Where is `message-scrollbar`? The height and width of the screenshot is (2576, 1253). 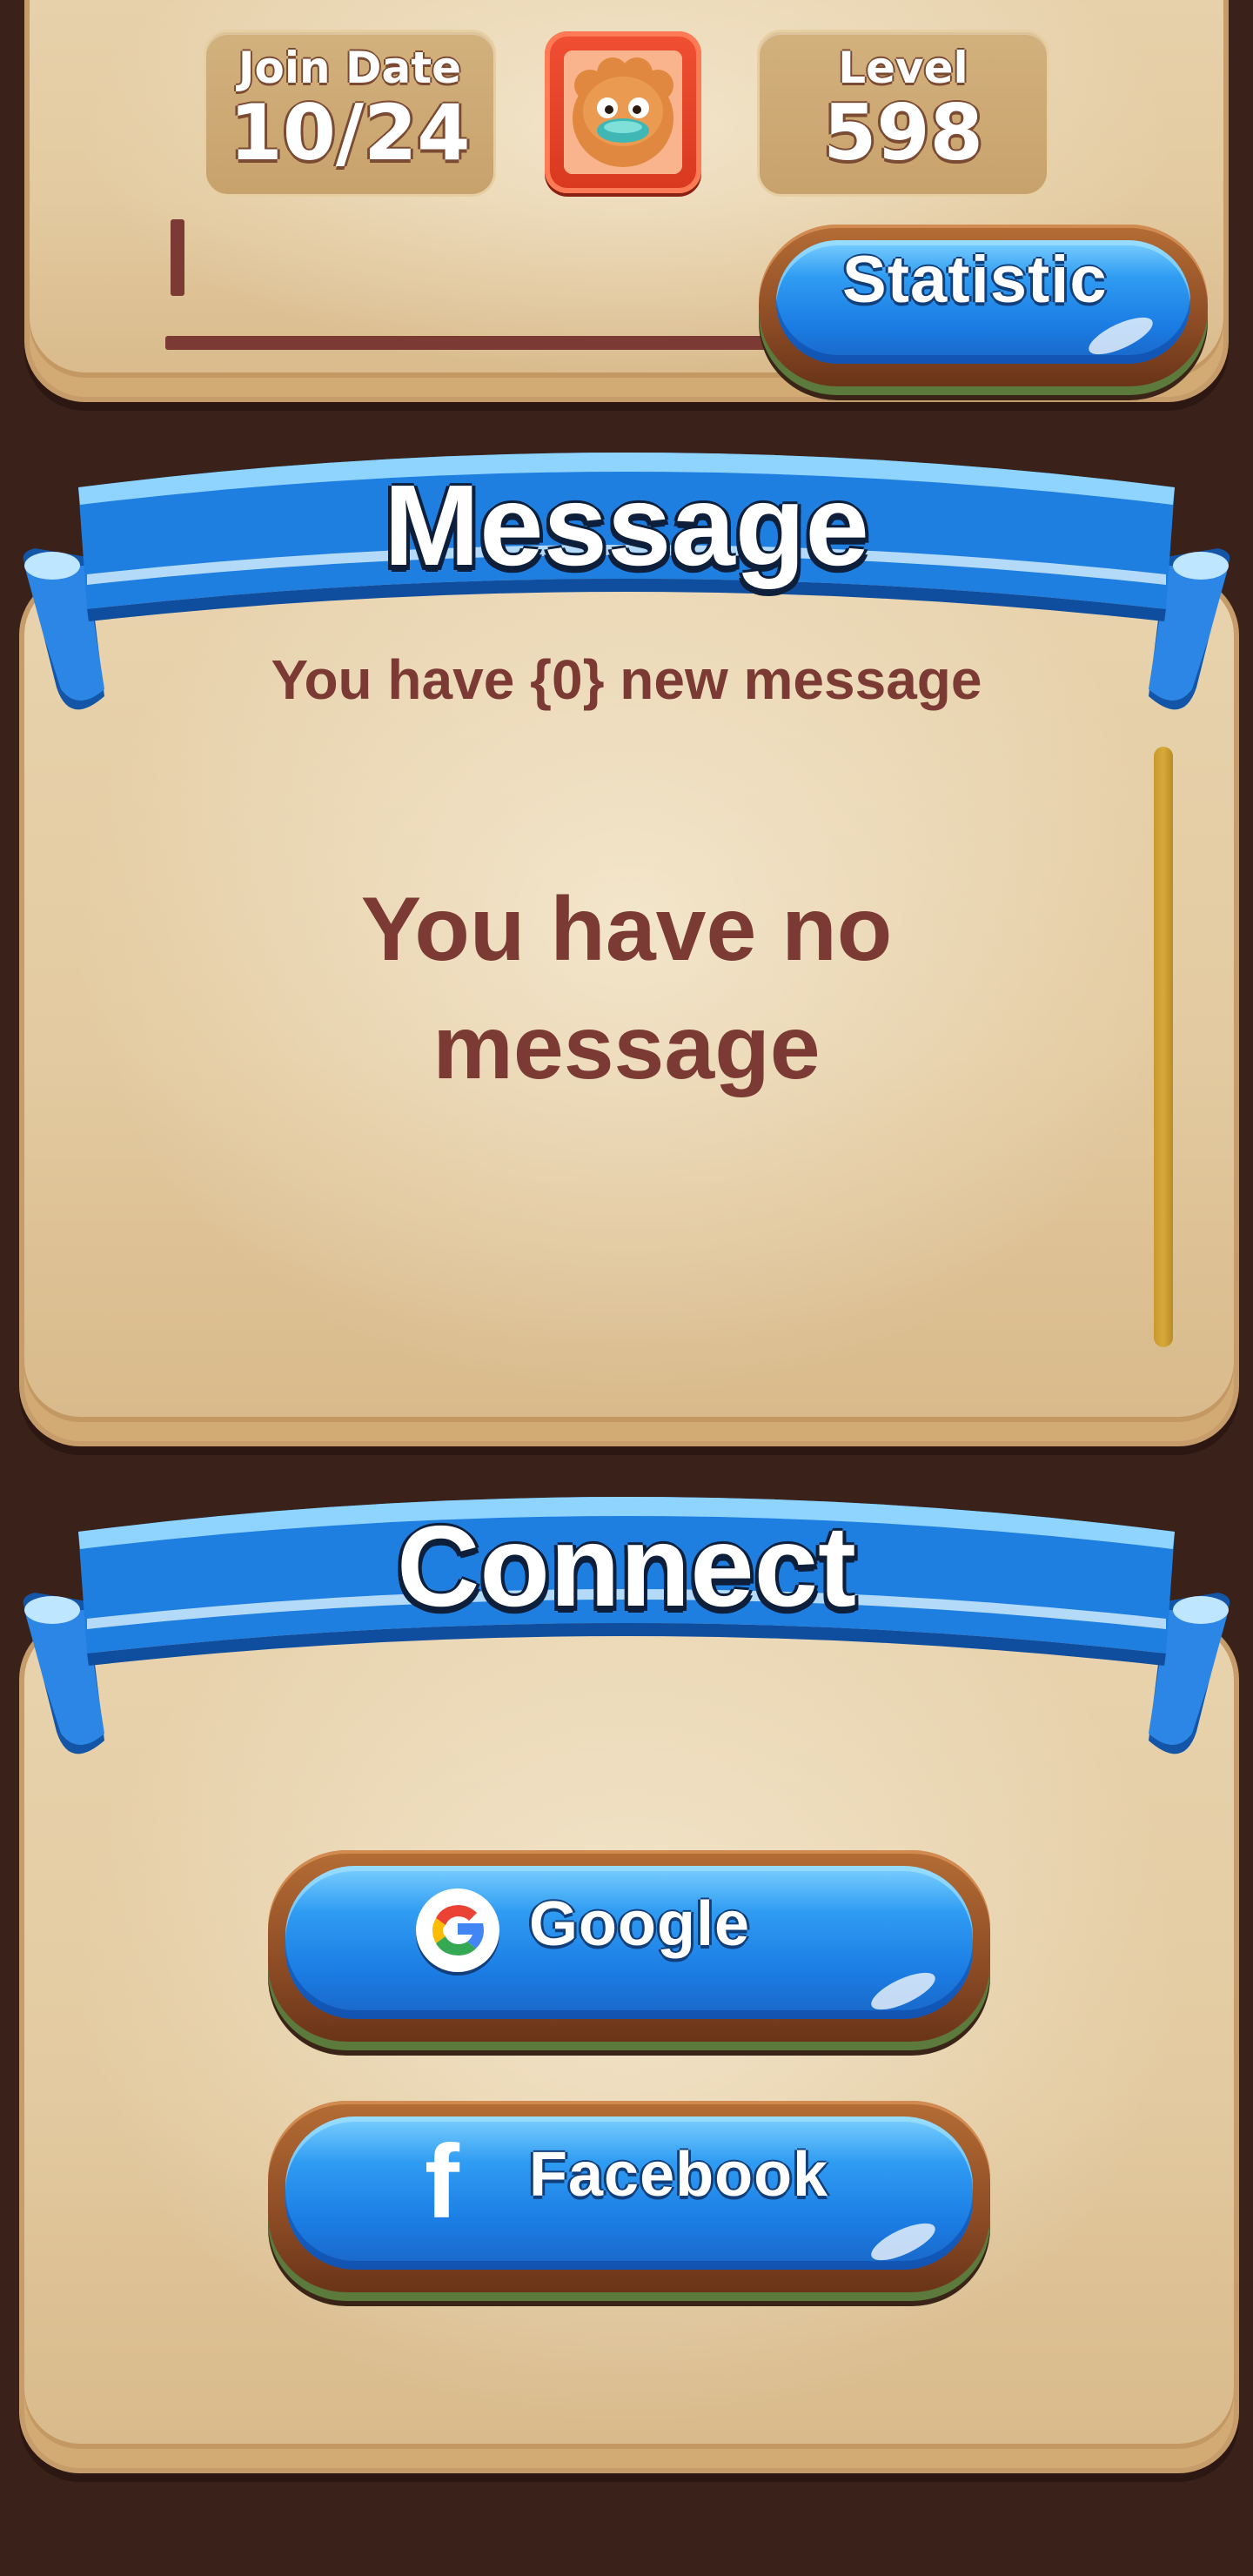 message-scrollbar is located at coordinates (1163, 1047).